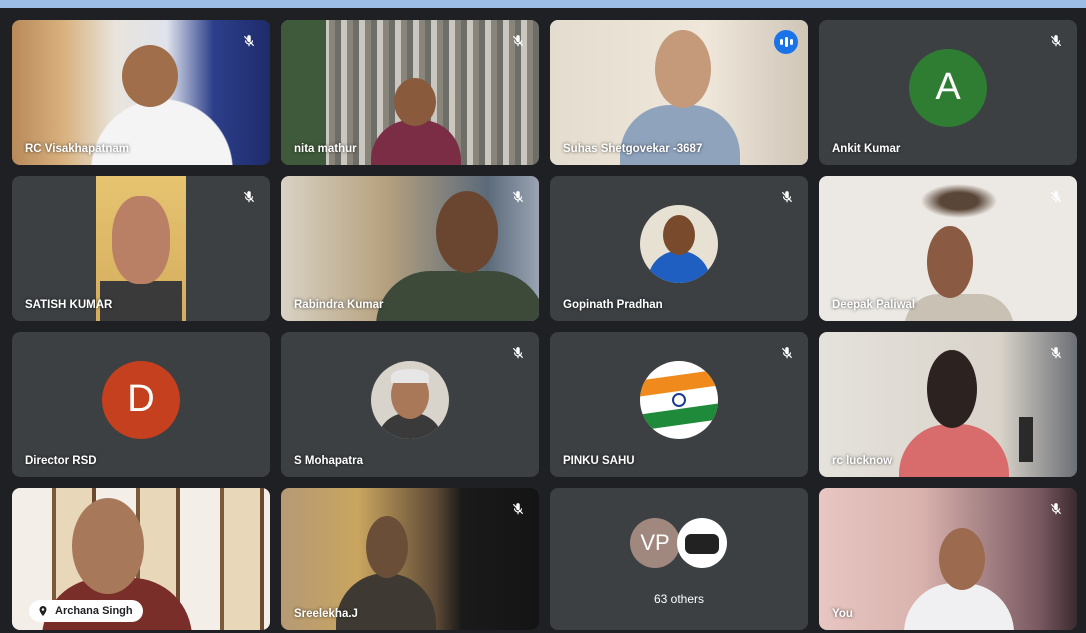 This screenshot has width=1086, height=633. I want to click on participant-name: Sreelekha.J, so click(326, 614).